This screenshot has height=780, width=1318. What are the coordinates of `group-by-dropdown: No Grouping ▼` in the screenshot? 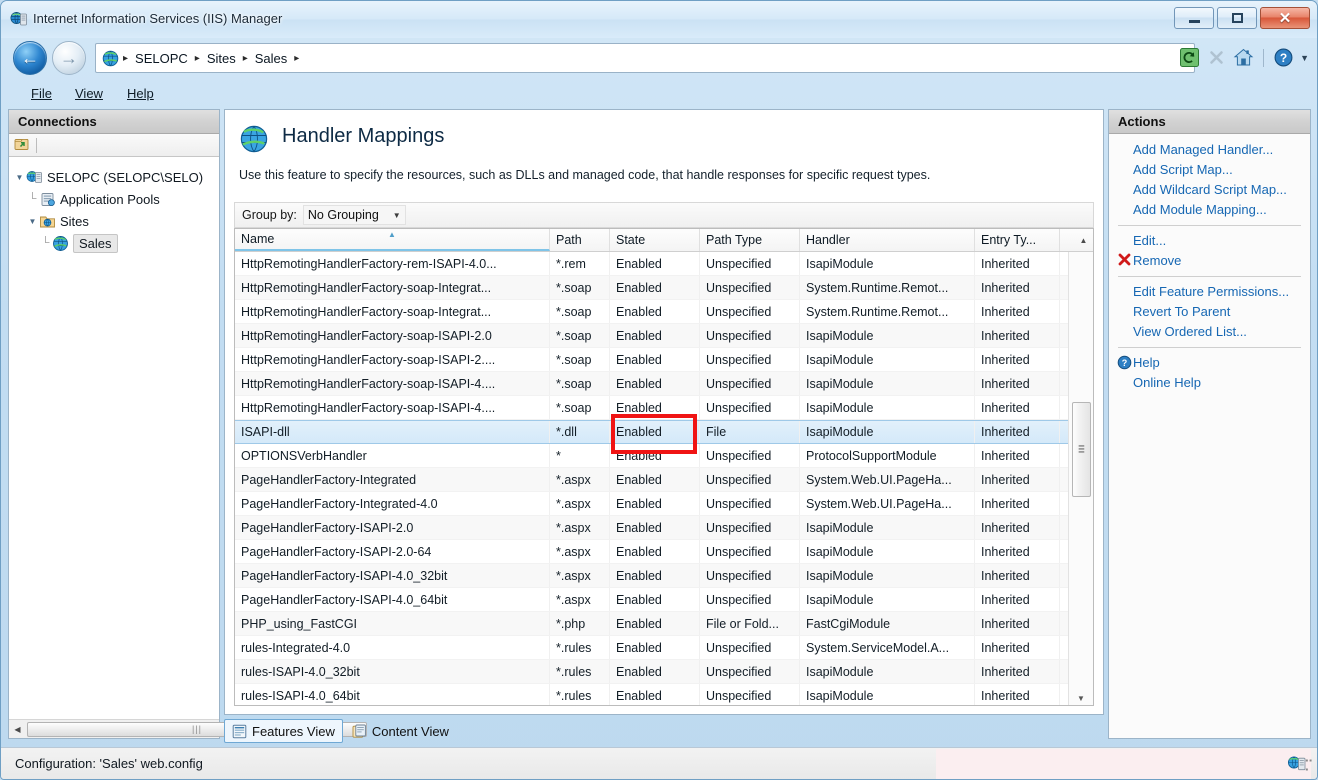 It's located at (354, 215).